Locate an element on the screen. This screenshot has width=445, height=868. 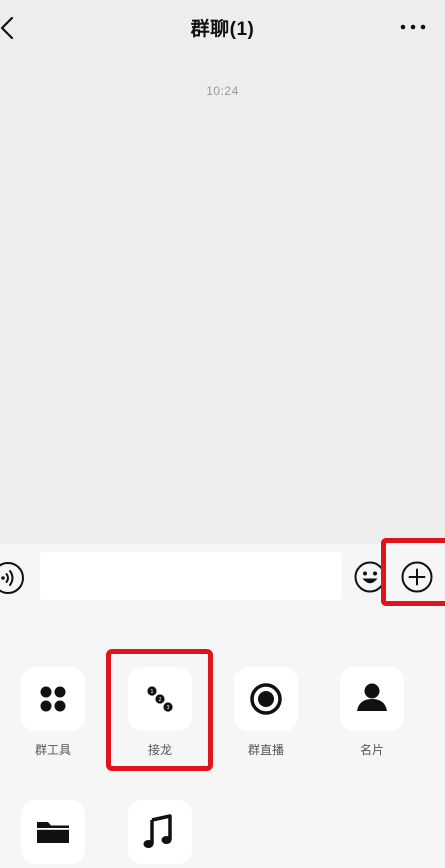
panel-item-label: 群直播 is located at coordinates (265, 750).